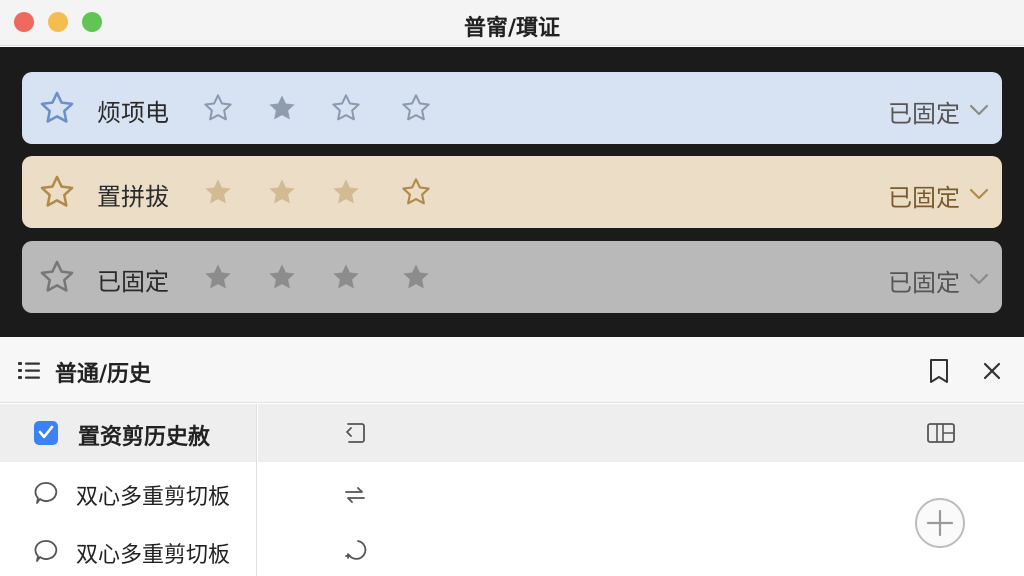  Describe the element at coordinates (512, 277) in the screenshot. I see `card-gray: 已固定 已固定` at that location.